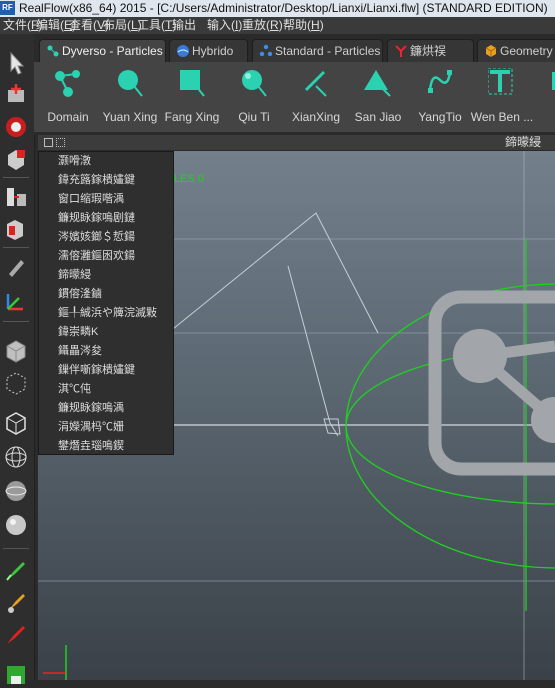  What do you see at coordinates (208, 50) in the screenshot?
I see `tab-hybrido: Hybrido` at bounding box center [208, 50].